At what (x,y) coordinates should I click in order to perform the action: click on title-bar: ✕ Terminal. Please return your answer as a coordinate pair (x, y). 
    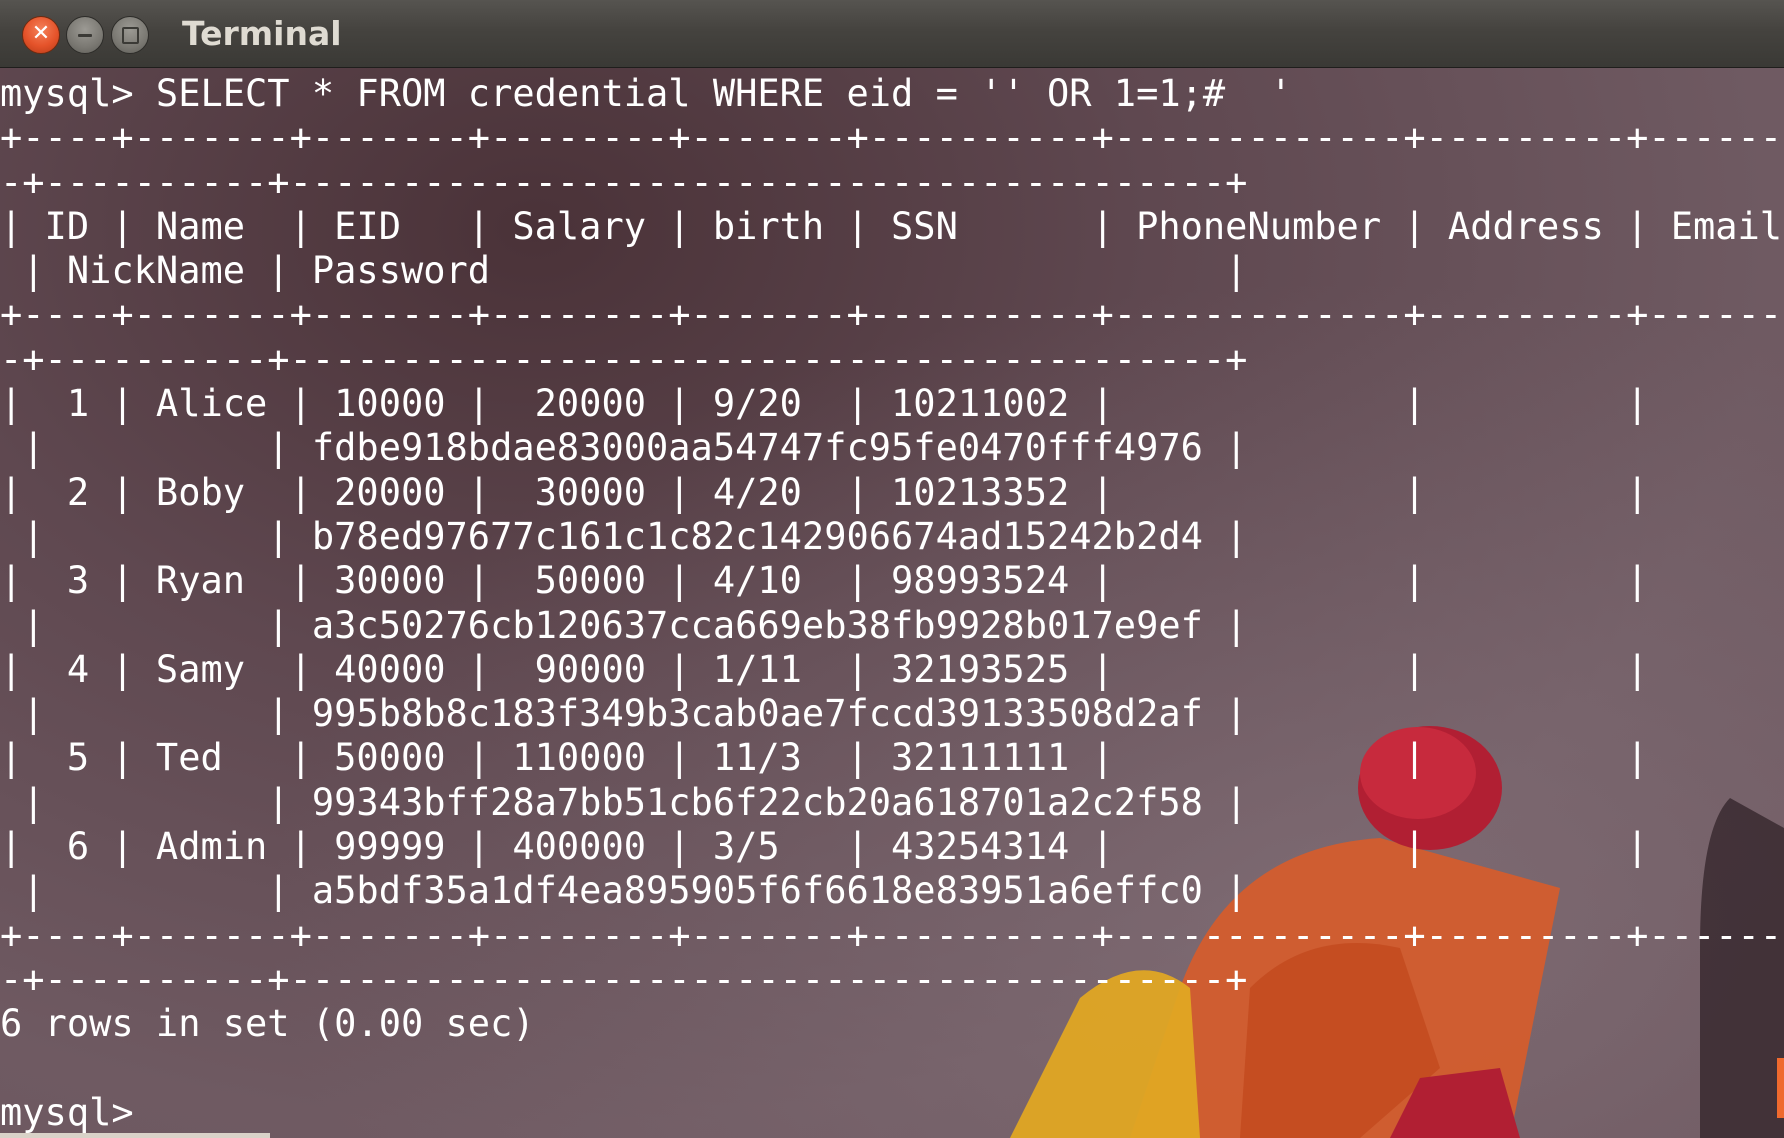
    Looking at the image, I should click on (892, 34).